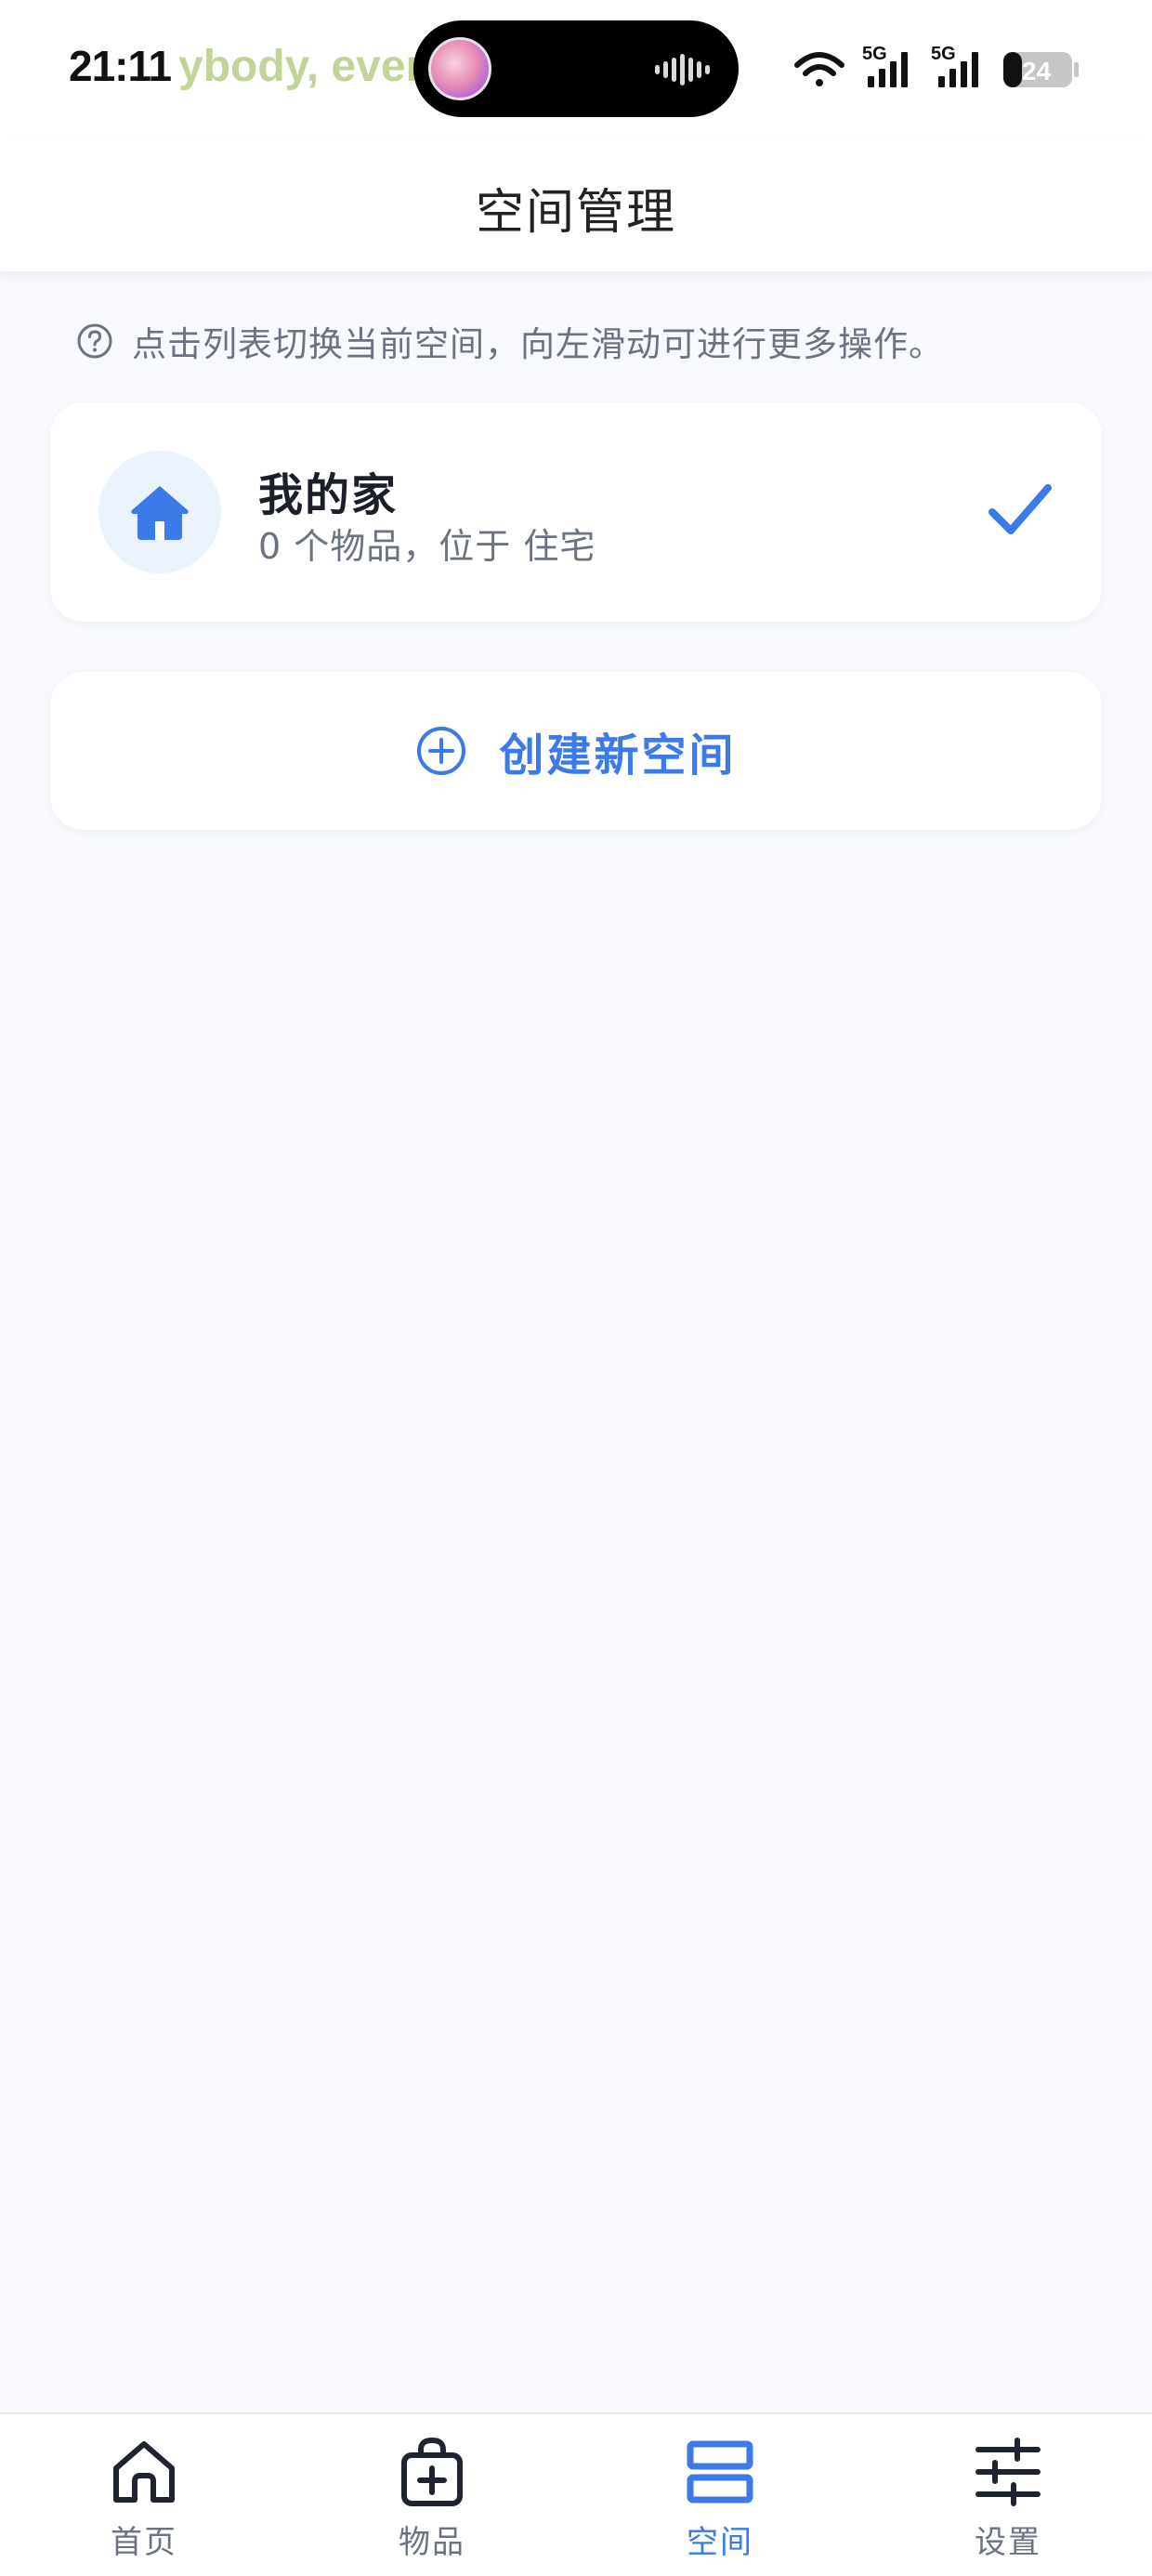 Image resolution: width=1152 pixels, height=2576 pixels. What do you see at coordinates (682, 69) in the screenshot?
I see `audio-wave-icon` at bounding box center [682, 69].